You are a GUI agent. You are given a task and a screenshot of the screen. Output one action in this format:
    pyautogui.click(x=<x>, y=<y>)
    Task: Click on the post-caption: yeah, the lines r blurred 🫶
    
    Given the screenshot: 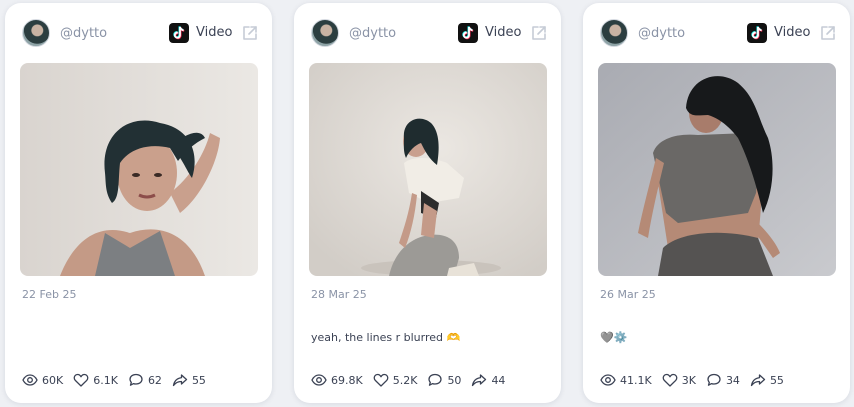 What is the action you would take?
    pyautogui.click(x=386, y=337)
    